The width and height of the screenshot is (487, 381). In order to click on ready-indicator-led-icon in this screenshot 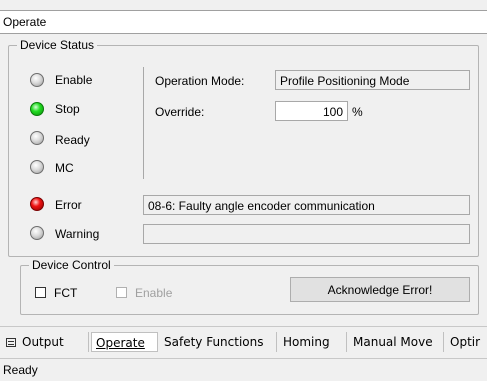, I will do `click(37, 138)`.